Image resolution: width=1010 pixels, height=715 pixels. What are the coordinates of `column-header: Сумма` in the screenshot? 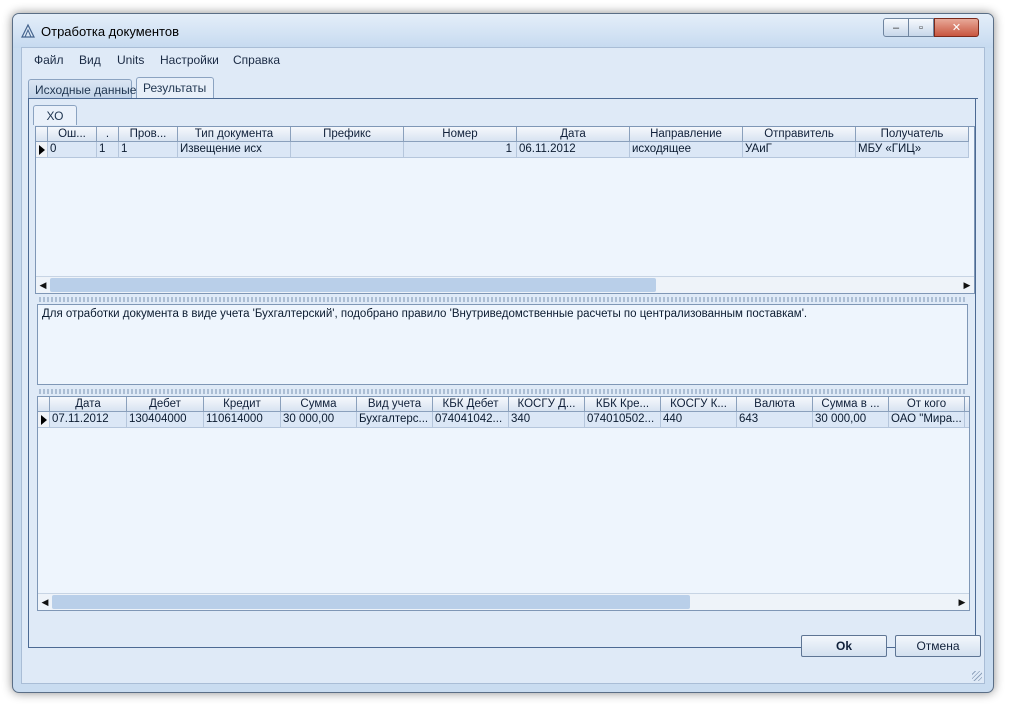 It's located at (319, 404).